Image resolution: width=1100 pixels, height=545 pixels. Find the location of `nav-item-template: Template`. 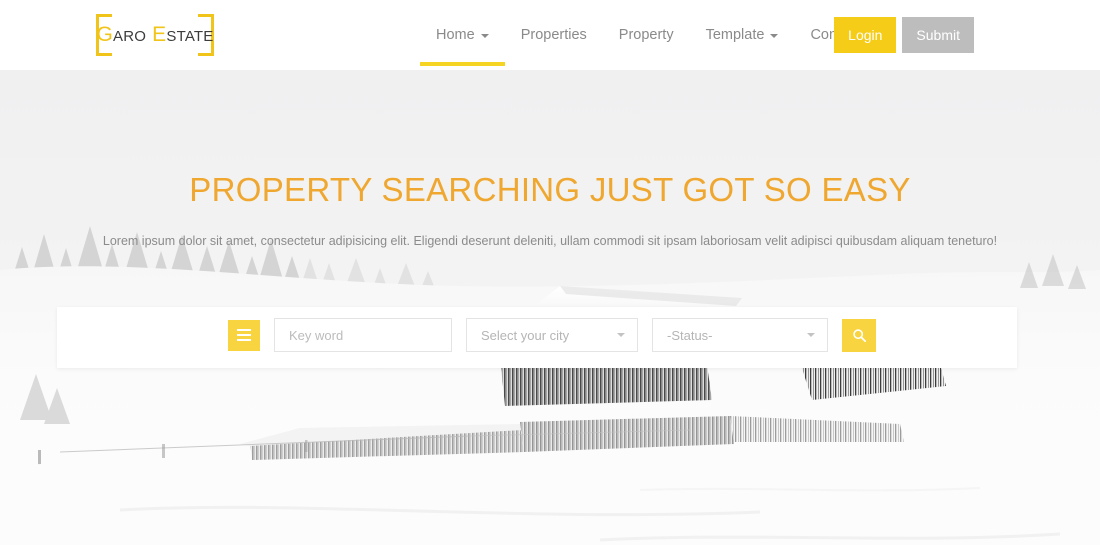

nav-item-template: Template is located at coordinates (742, 35).